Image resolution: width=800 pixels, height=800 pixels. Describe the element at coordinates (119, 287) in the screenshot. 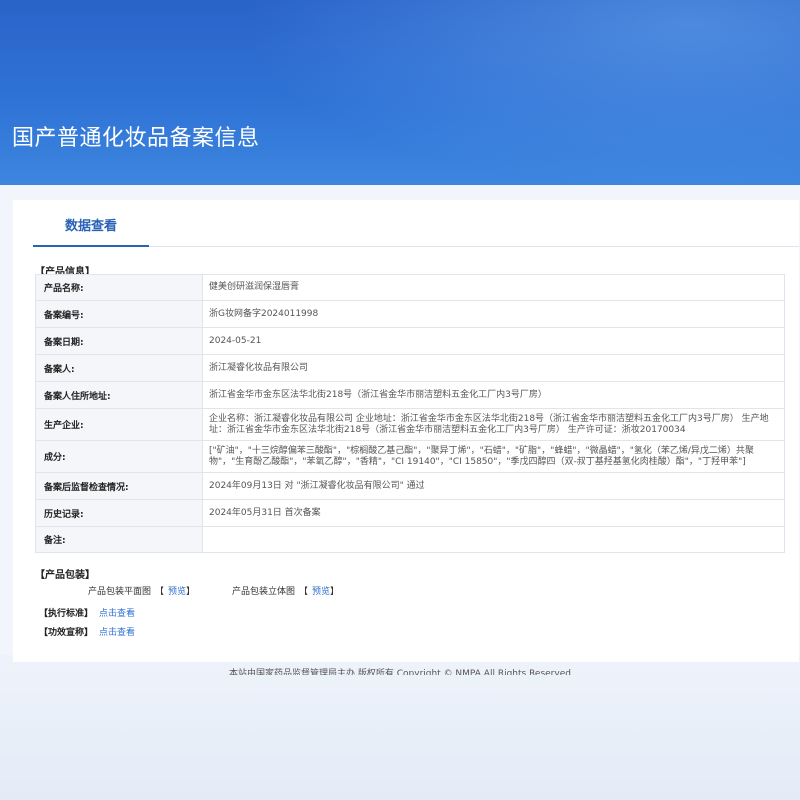

I see `row-label: 产品名称:` at that location.